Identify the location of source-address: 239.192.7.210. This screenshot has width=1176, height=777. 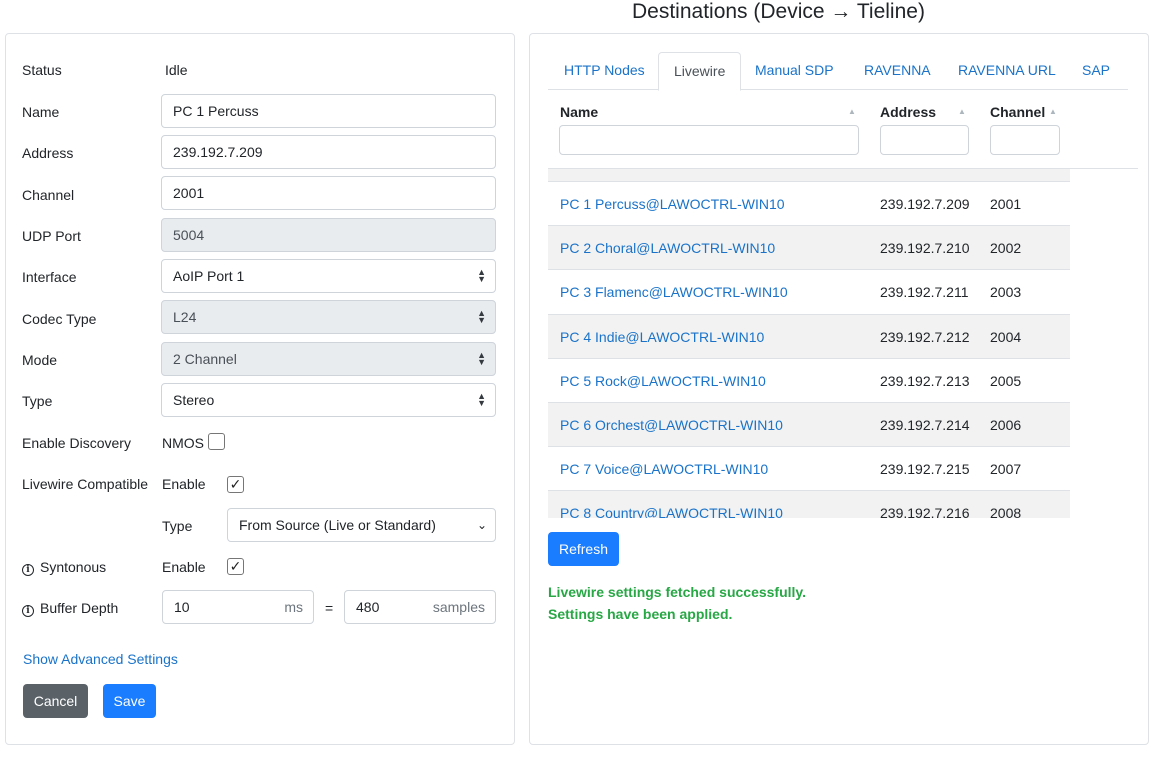
(925, 248).